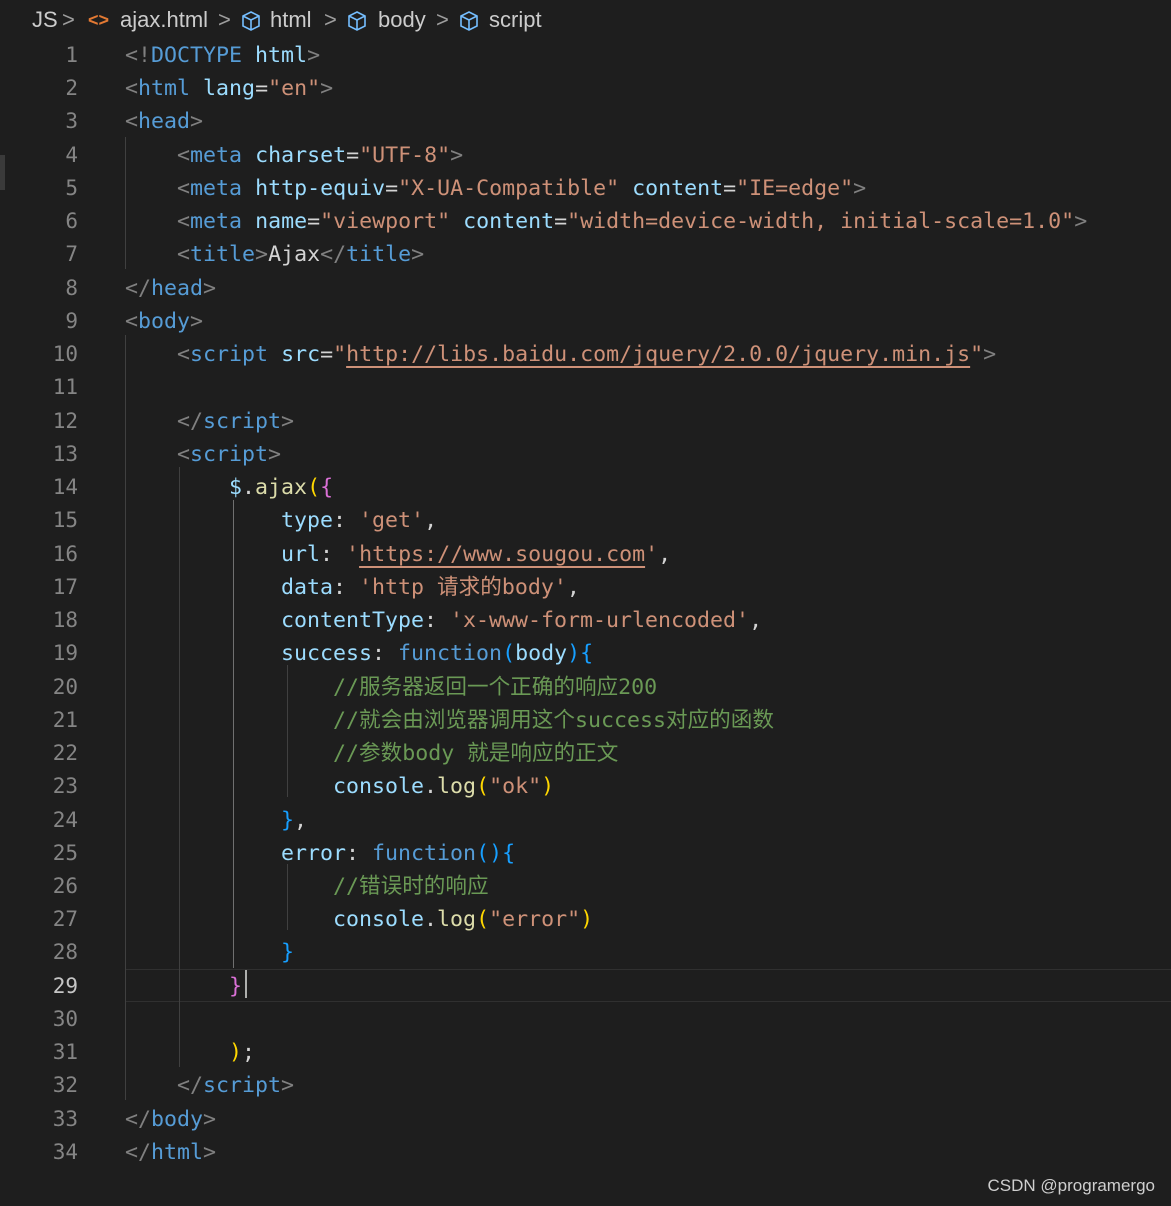 Image resolution: width=1171 pixels, height=1206 pixels. I want to click on code-token: ", so click(340, 355).